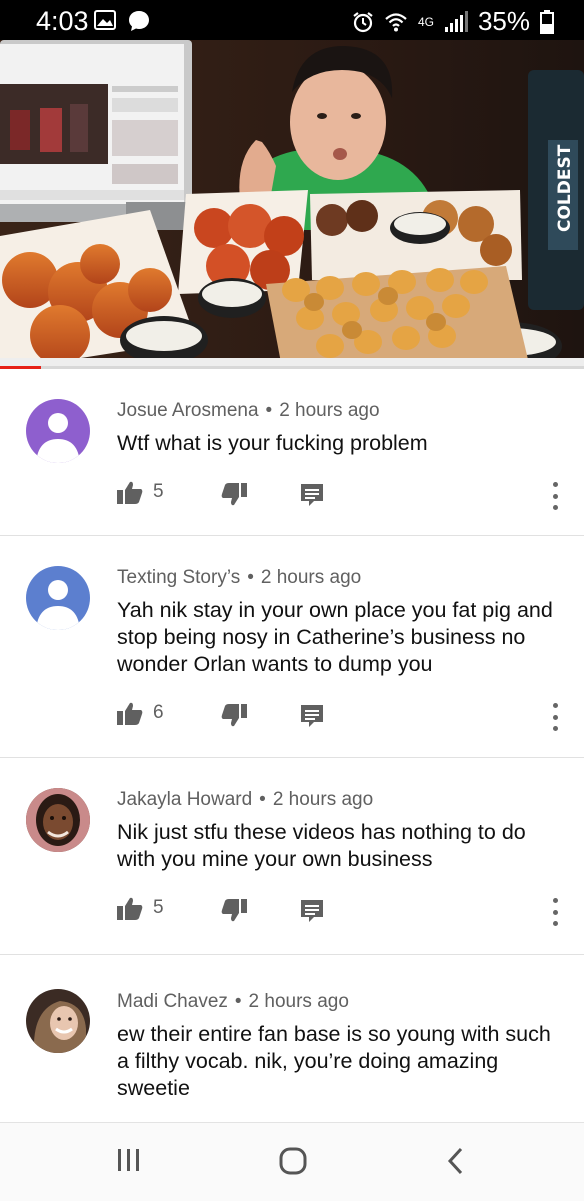 This screenshot has height=1201, width=584. Describe the element at coordinates (172, 1001) in the screenshot. I see `comment-author: Madi Chavez` at that location.